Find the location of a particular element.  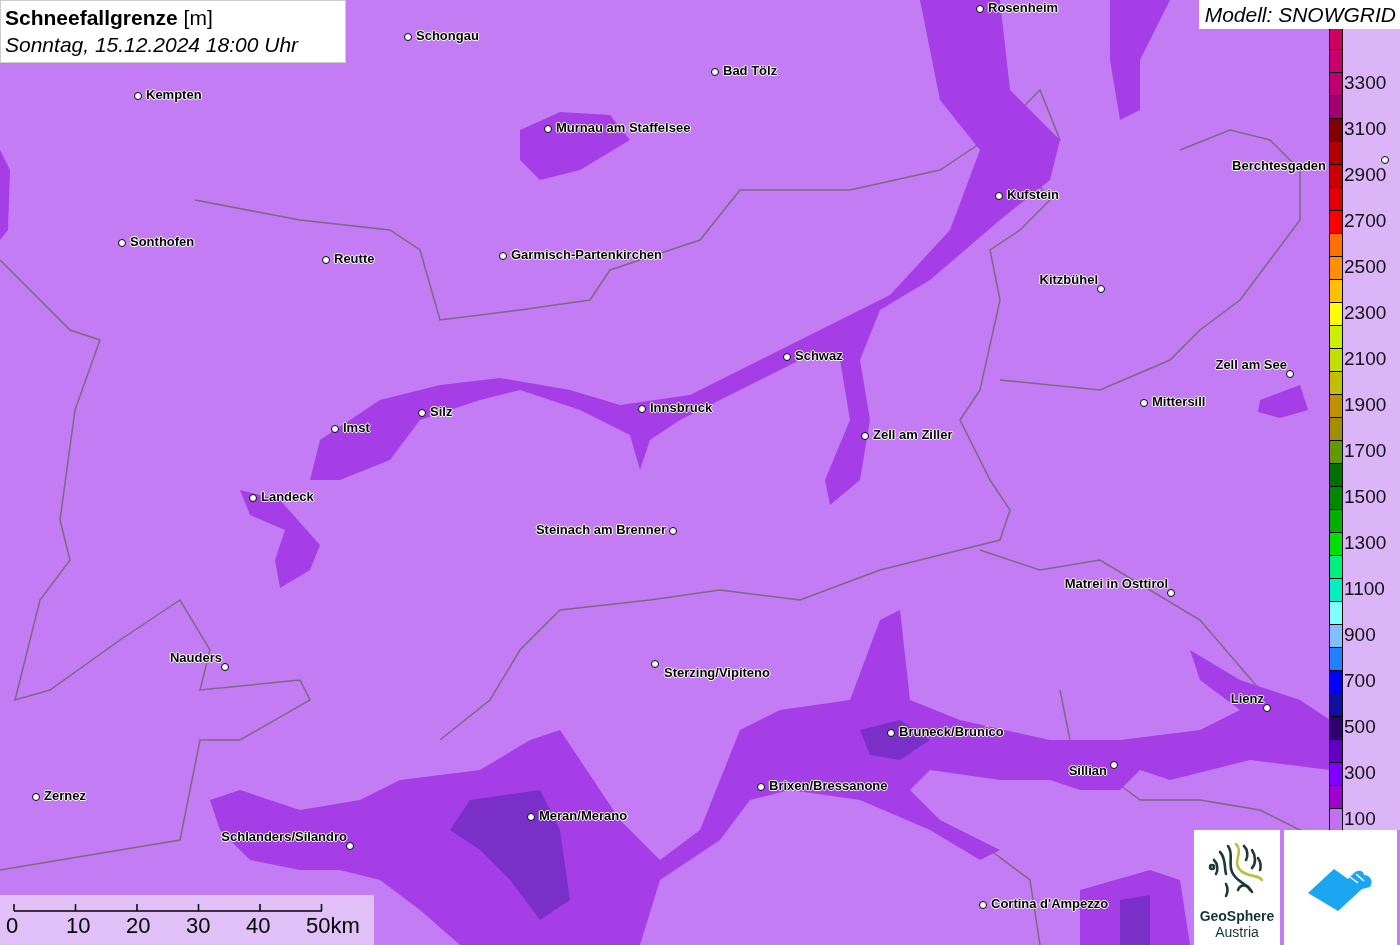

city-label: Brixen/Bressanone is located at coordinates (828, 786).